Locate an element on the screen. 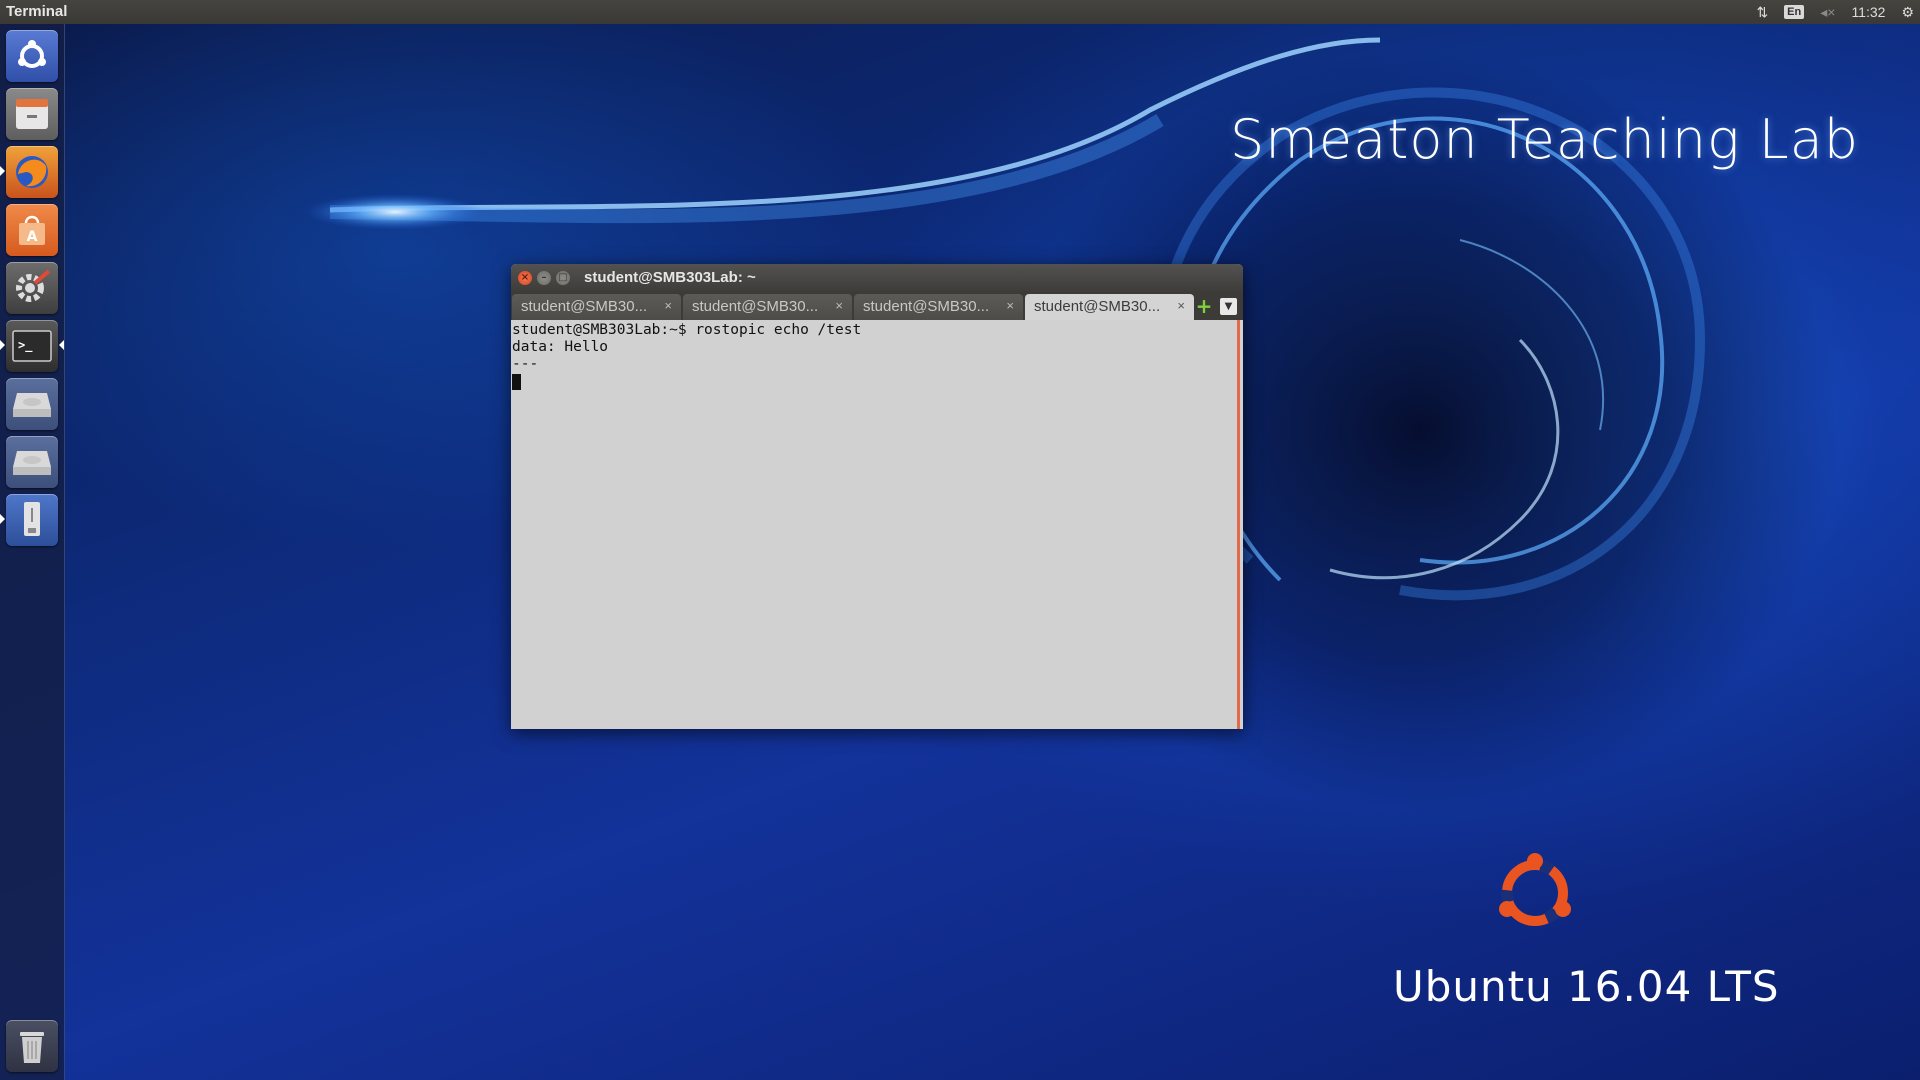  active-app-title: Terminal is located at coordinates (37, 11).